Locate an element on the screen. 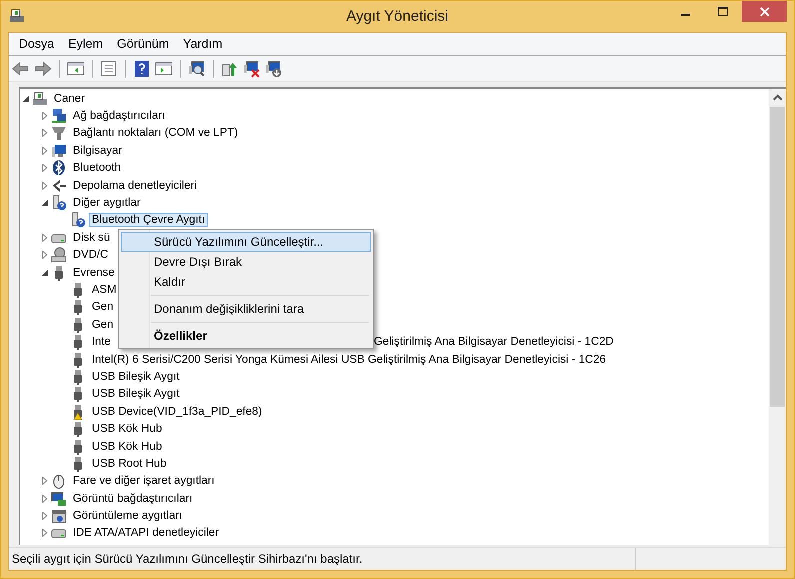 Image resolution: width=795 pixels, height=579 pixels. tree-item: Fare ve diğer işaret aygıtları is located at coordinates (144, 481).